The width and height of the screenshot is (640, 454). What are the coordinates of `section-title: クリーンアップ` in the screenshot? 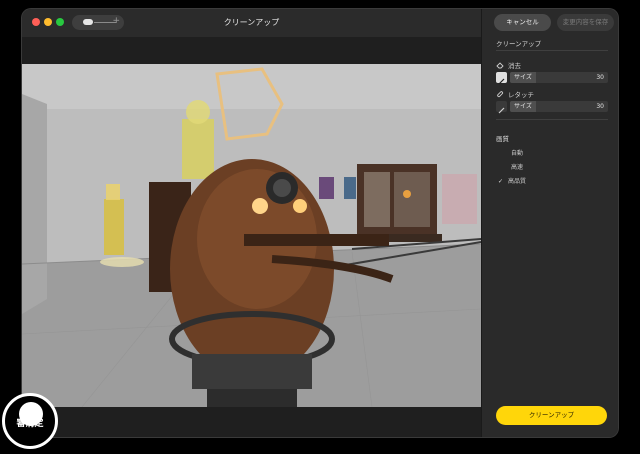 It's located at (519, 44).